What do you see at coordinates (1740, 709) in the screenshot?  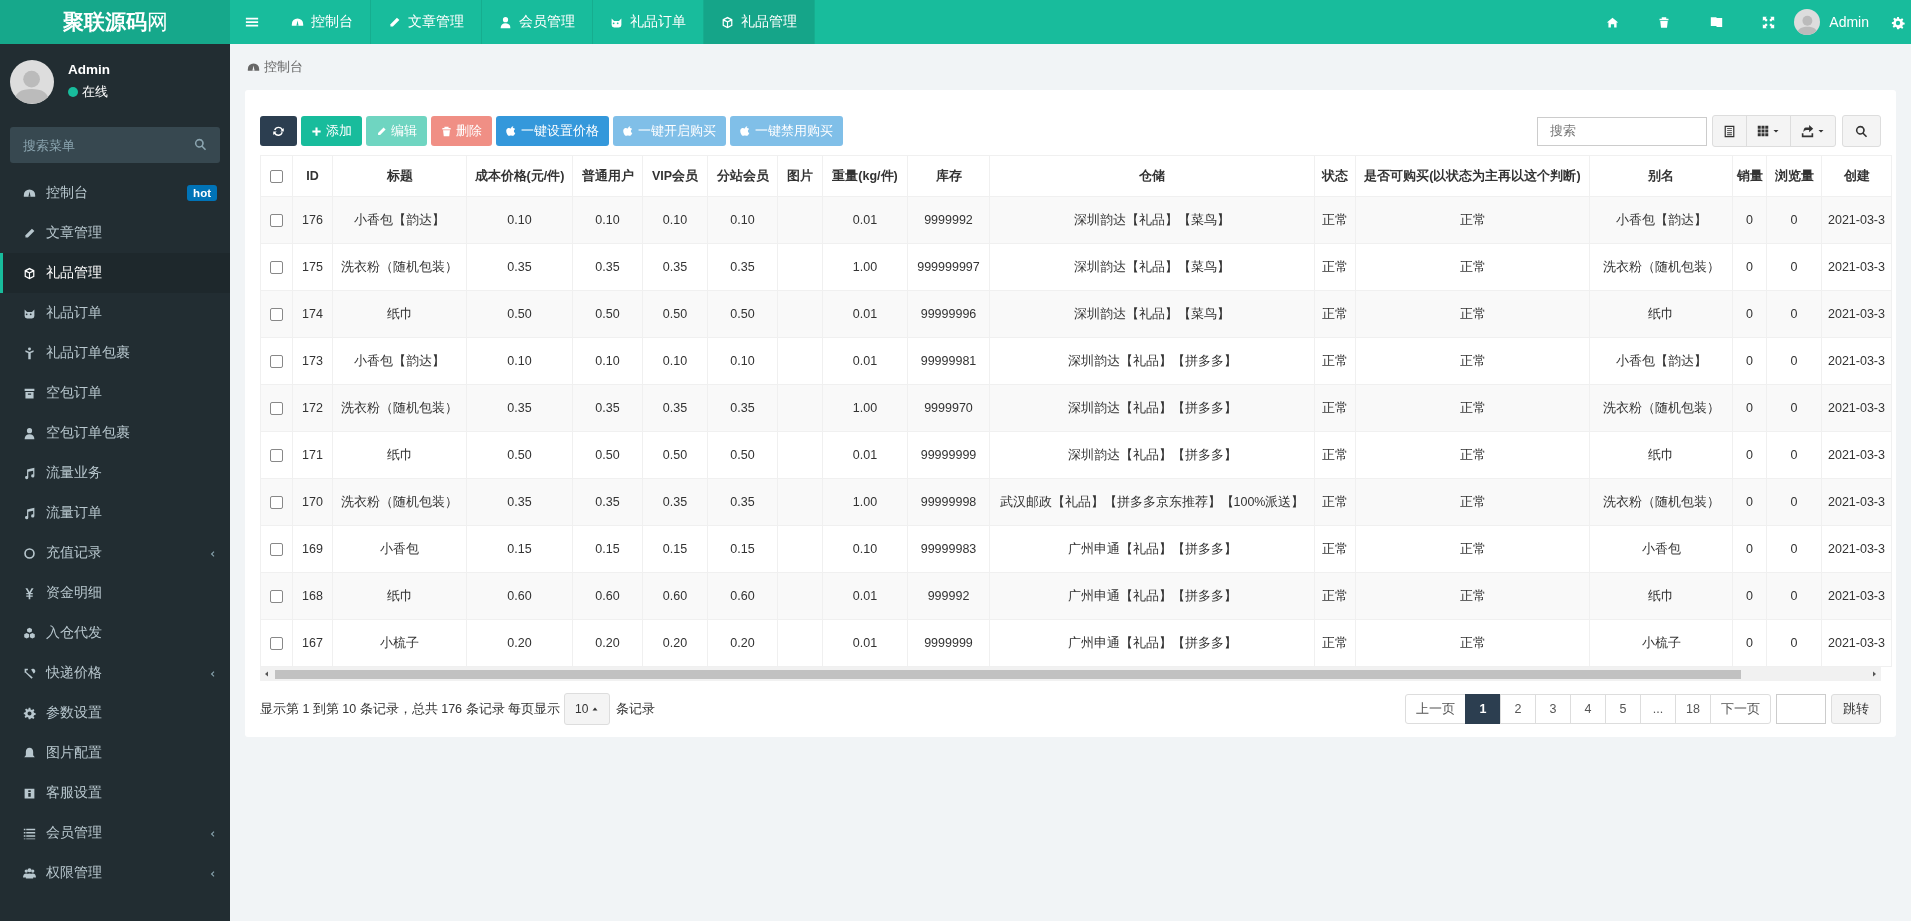 I see `next-page-button: 下一页` at bounding box center [1740, 709].